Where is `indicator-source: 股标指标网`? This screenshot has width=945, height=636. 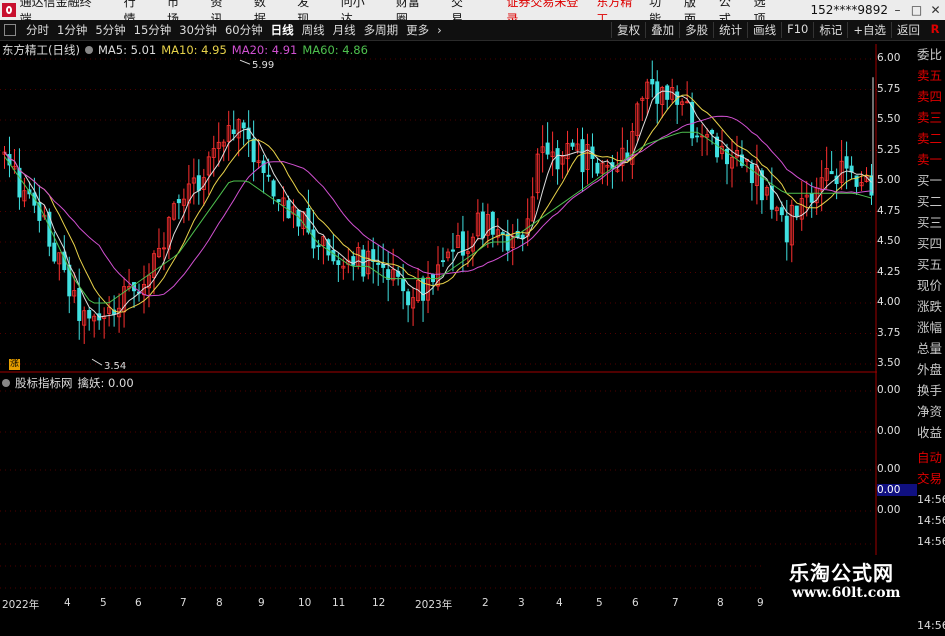
indicator-source: 股标指标网 is located at coordinates (44, 383).